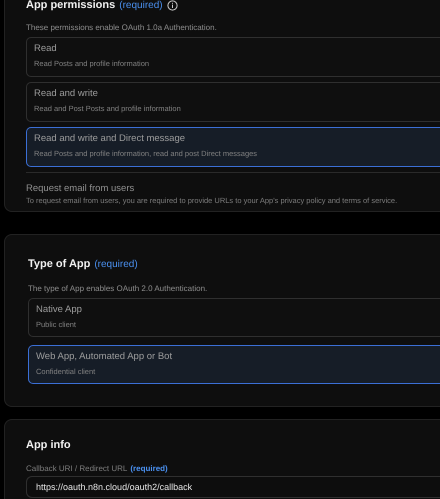 This screenshot has width=440, height=499. Describe the element at coordinates (105, 356) in the screenshot. I see `option-title: Web App, Automated App or Bot` at that location.